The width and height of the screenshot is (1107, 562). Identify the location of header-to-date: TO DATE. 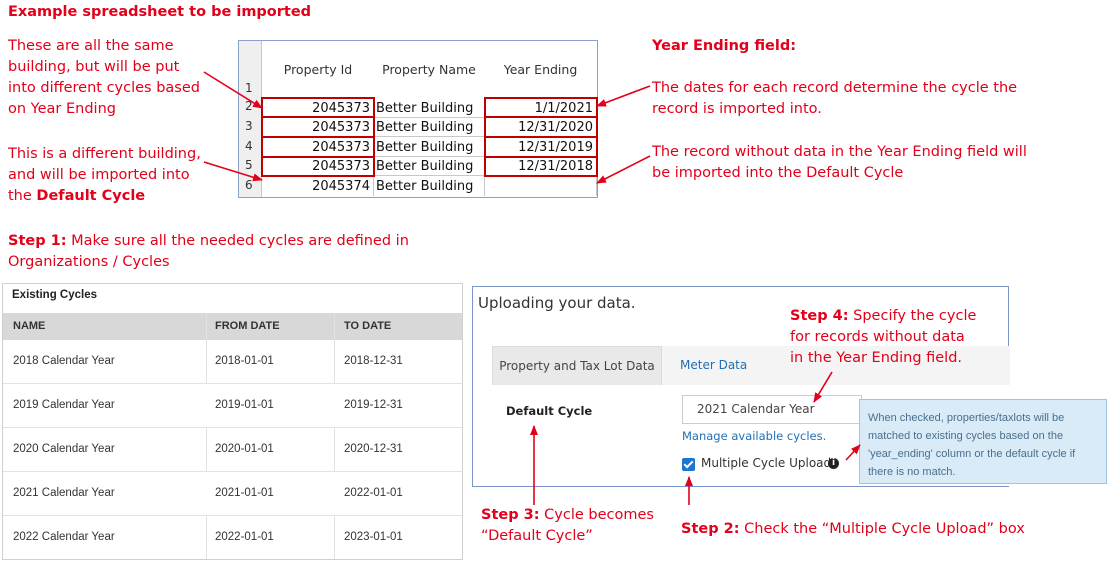
(368, 326).